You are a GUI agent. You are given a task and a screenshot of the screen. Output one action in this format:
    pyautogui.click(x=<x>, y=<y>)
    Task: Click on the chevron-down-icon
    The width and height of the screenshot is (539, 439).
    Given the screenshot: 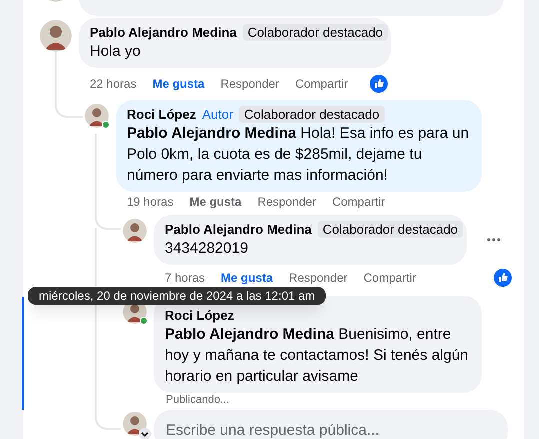 What is the action you would take?
    pyautogui.click(x=145, y=433)
    